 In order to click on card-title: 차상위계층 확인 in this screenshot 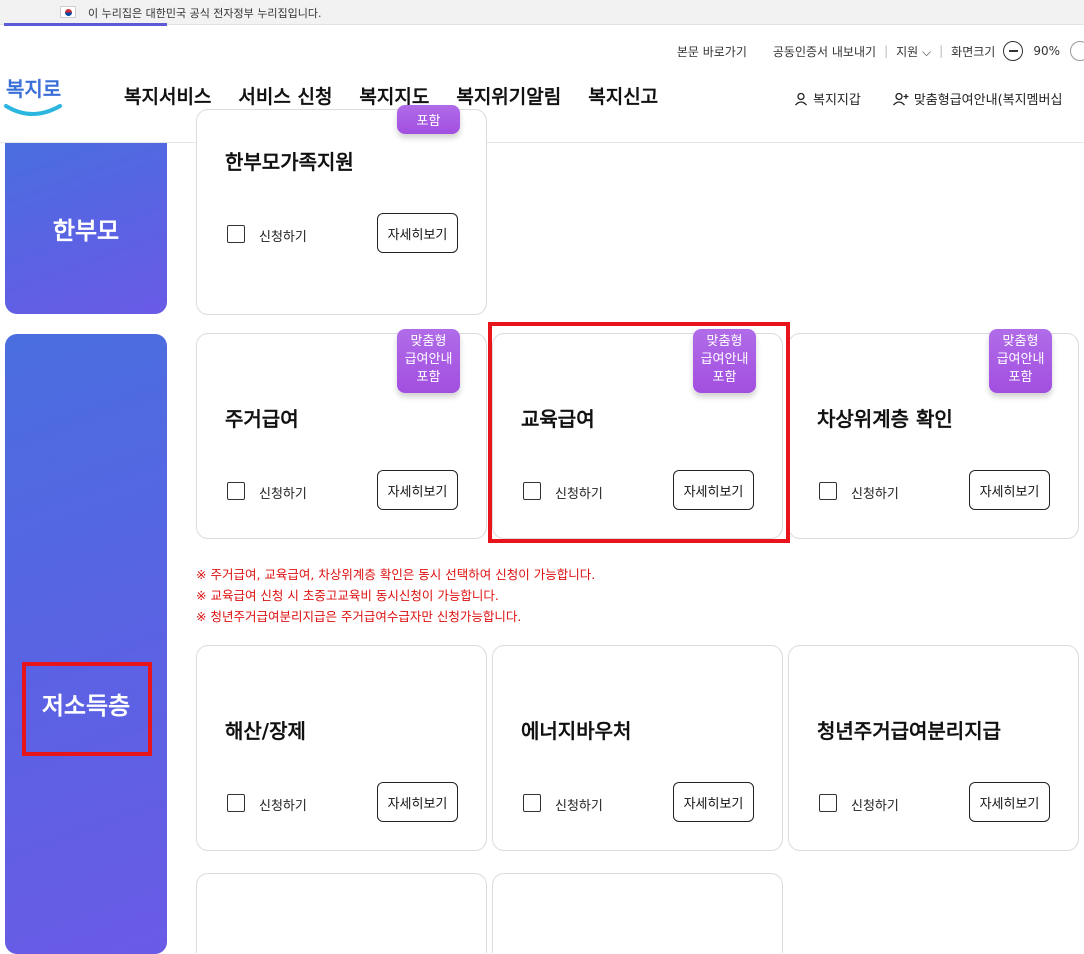, I will do `click(885, 419)`.